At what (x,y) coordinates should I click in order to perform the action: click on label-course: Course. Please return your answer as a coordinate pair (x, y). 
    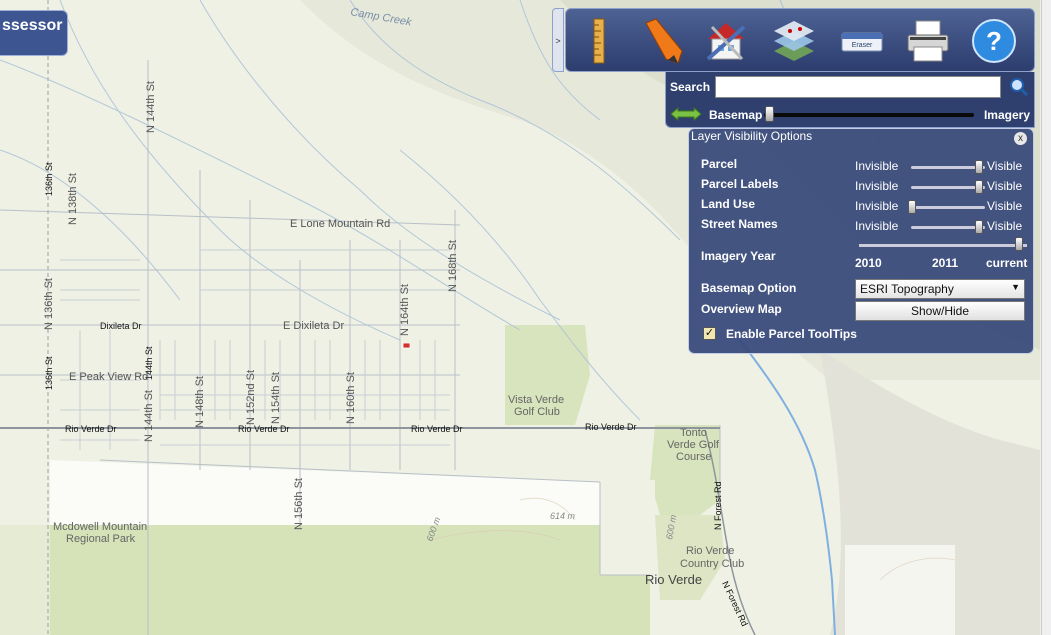
    Looking at the image, I should click on (693, 457).